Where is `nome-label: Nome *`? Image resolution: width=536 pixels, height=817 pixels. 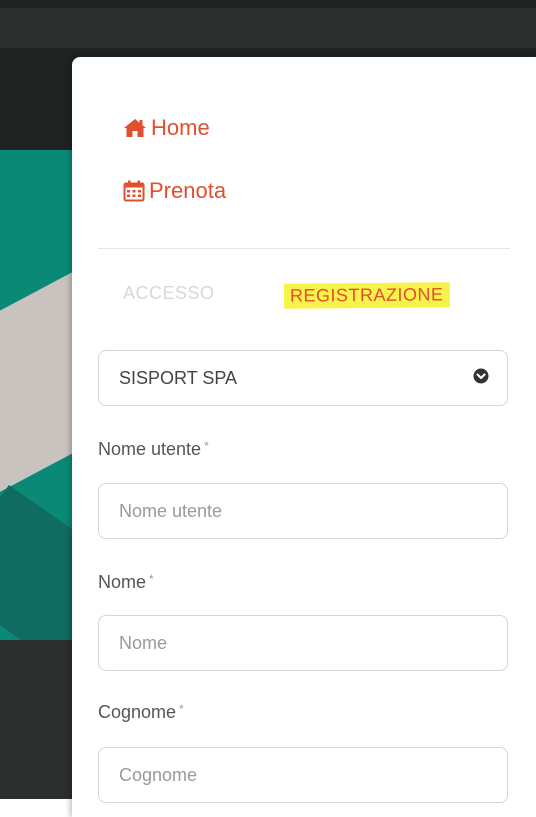 nome-label: Nome * is located at coordinates (126, 582).